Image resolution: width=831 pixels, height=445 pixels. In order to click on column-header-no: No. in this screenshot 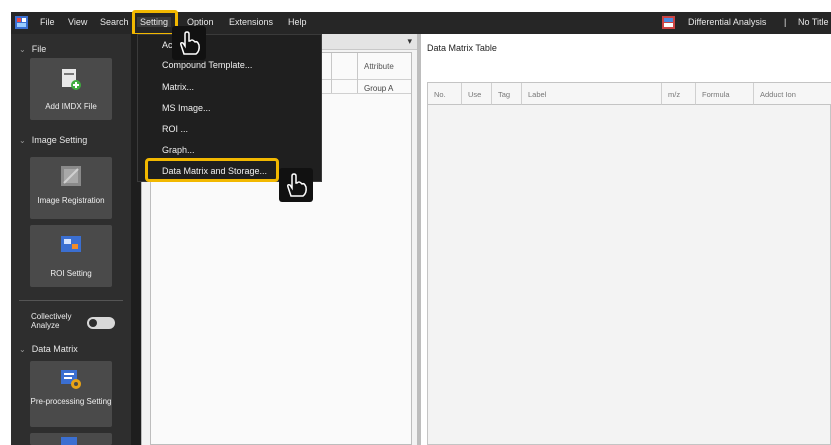, I will do `click(445, 94)`.